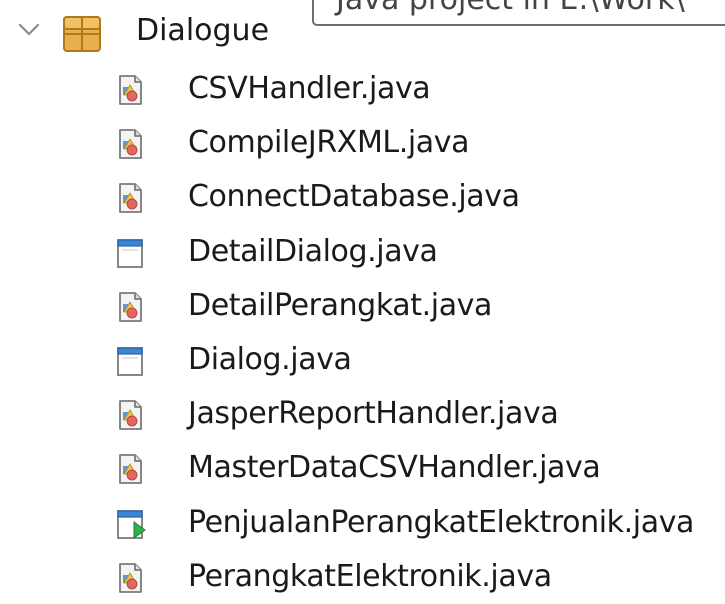  Describe the element at coordinates (82, 34) in the screenshot. I see `package-icon` at that location.